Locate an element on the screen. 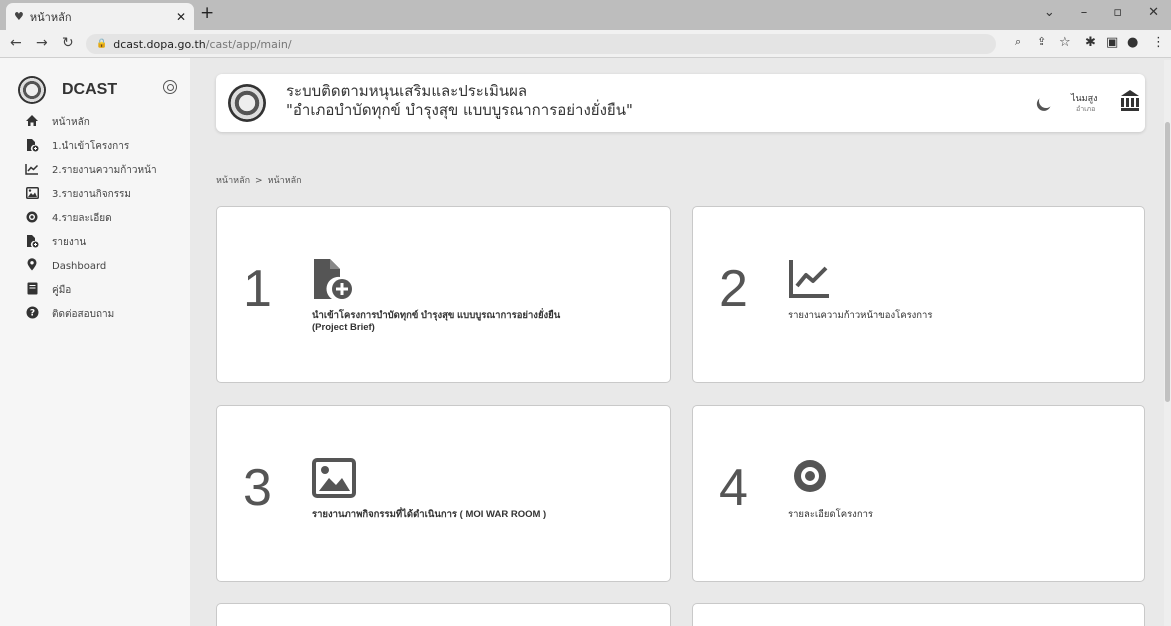 Image resolution: width=1171 pixels, height=626 pixels. browser-tabstrip: ♥ หน้าหลัก ✕ + ⌄ – ▫ ✕ is located at coordinates (585, 15).